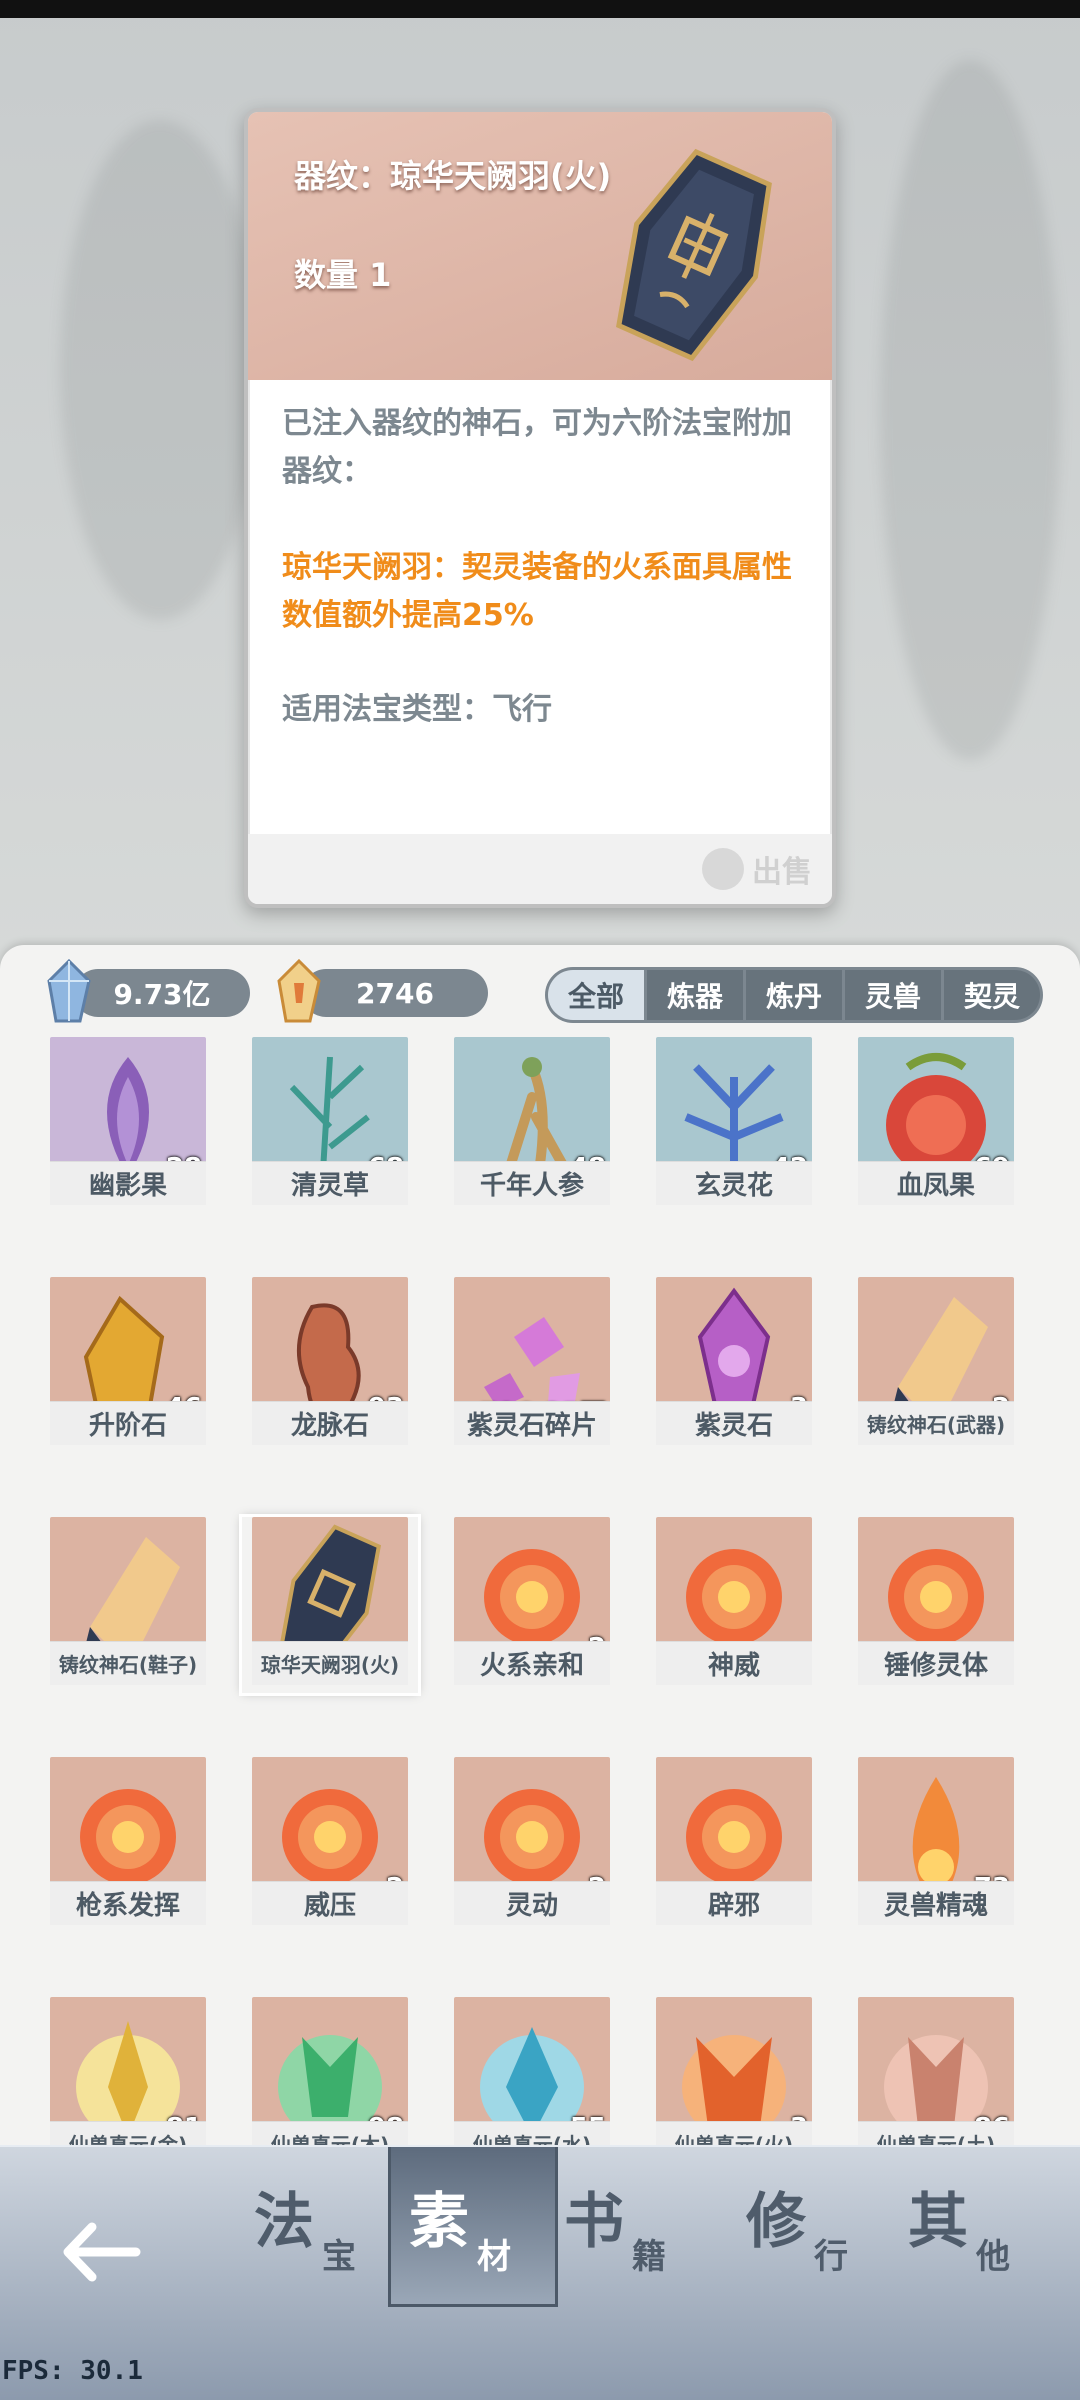  I want to click on sell-button: 出售, so click(757, 869).